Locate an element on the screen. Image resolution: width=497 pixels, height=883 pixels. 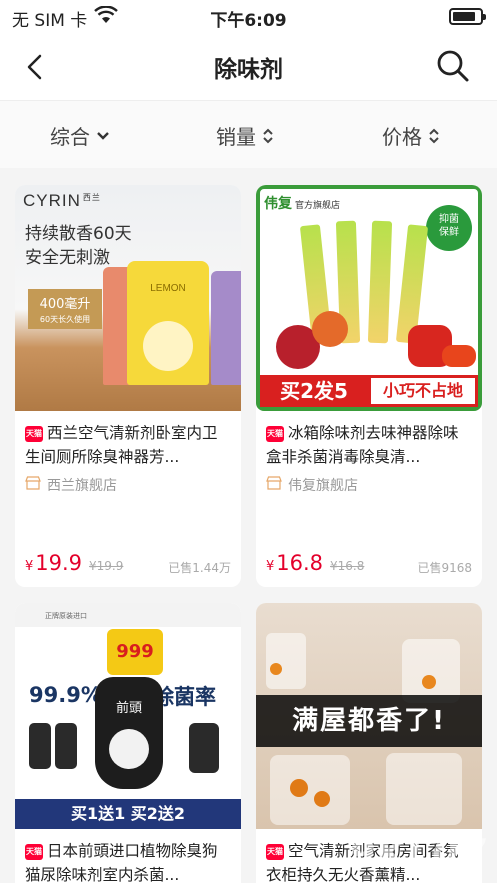
brand-logo: 伟复 官方旗舰店 is located at coordinates (302, 204).